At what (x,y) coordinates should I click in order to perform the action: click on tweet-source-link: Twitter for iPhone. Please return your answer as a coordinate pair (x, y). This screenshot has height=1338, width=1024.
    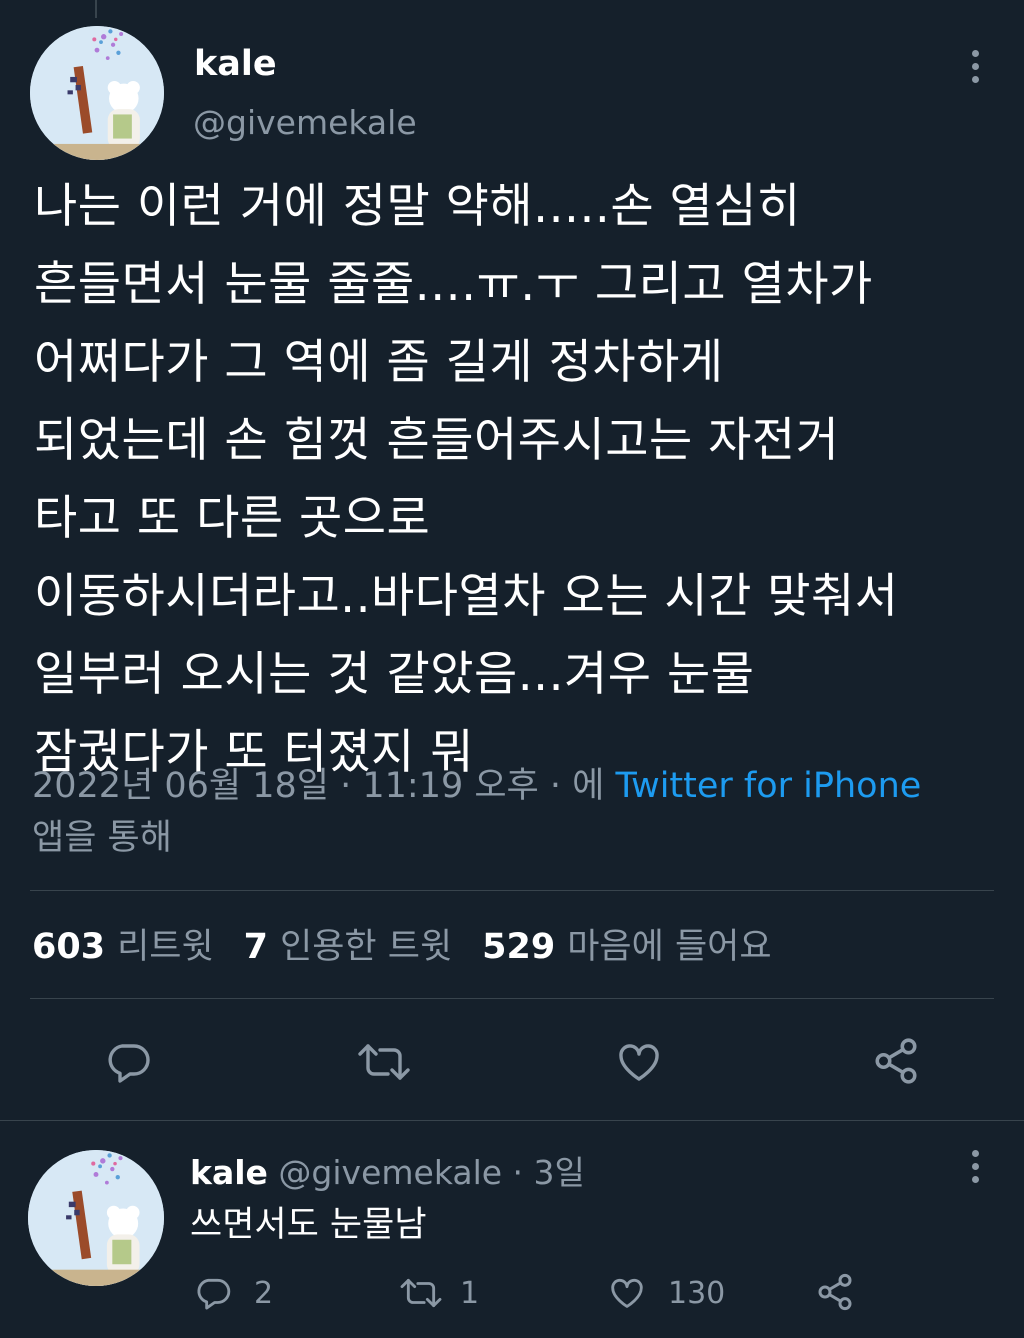
    Looking at the image, I should click on (768, 786).